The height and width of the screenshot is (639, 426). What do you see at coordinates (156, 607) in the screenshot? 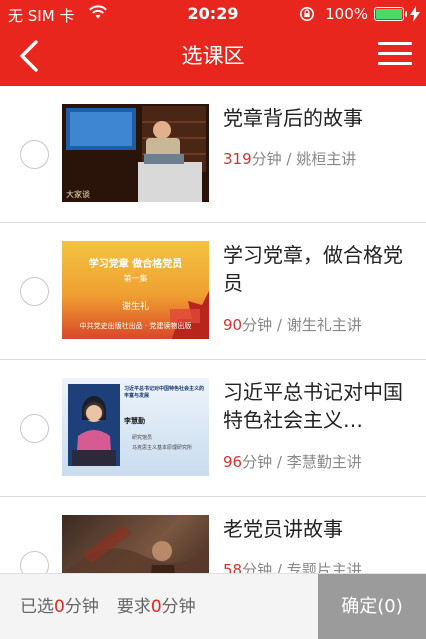
I see `required-minutes: 0` at bounding box center [156, 607].